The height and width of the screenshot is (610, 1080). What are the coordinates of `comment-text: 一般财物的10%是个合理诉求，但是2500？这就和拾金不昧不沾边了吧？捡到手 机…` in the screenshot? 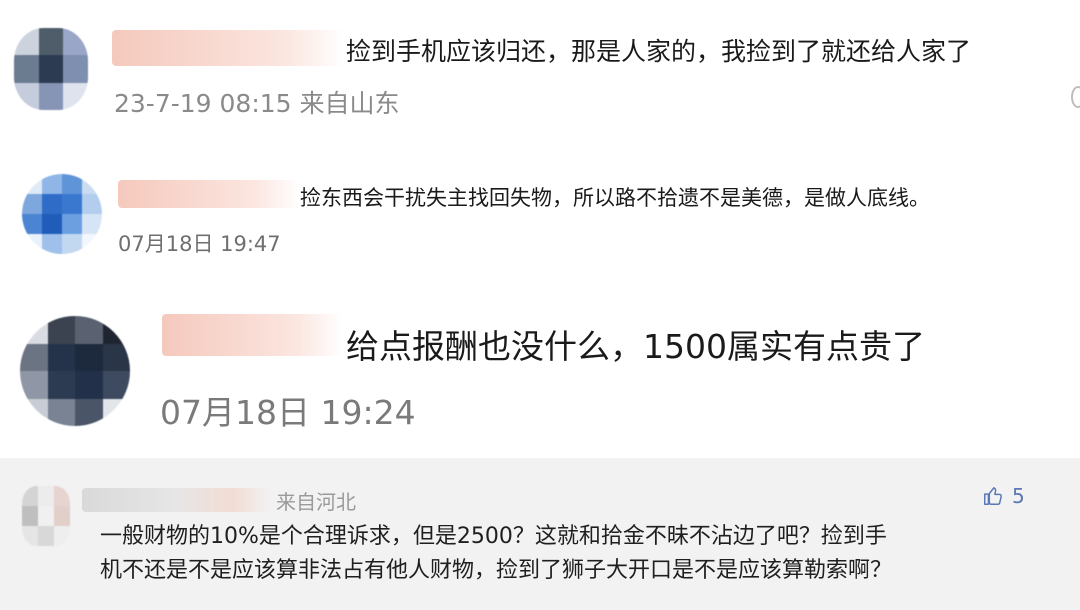 It's located at (570, 554).